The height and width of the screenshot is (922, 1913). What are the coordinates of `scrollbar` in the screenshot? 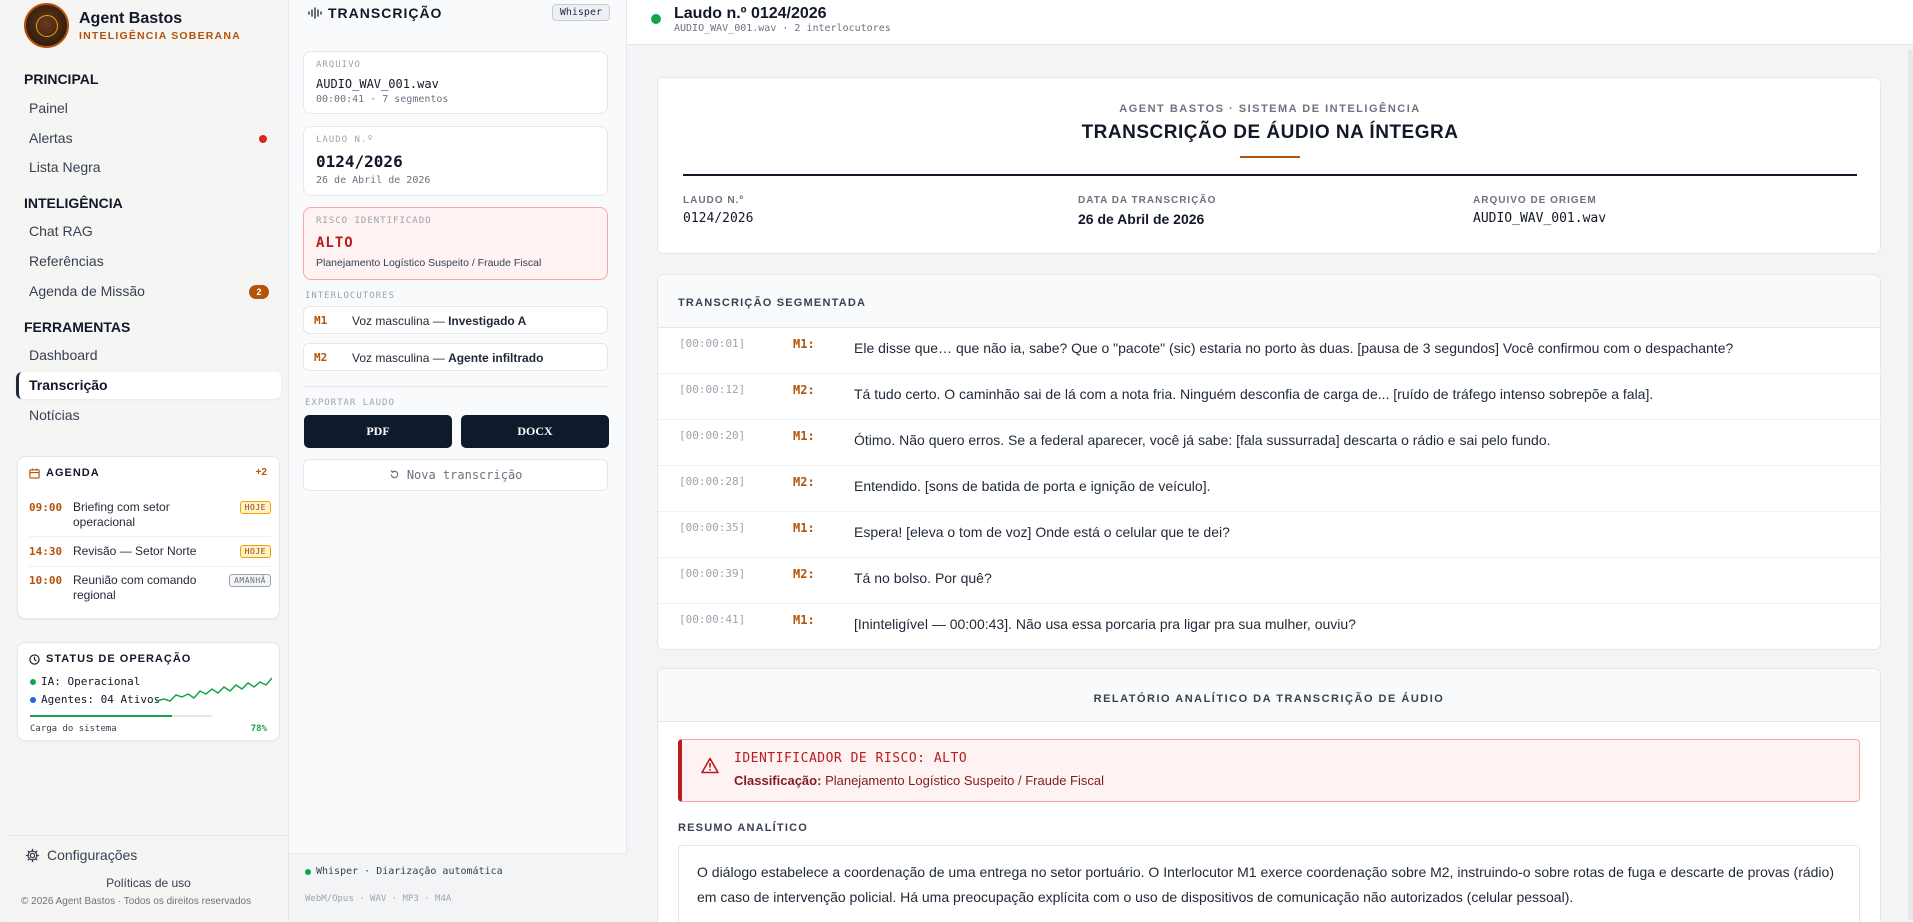 It's located at (1910, 485).